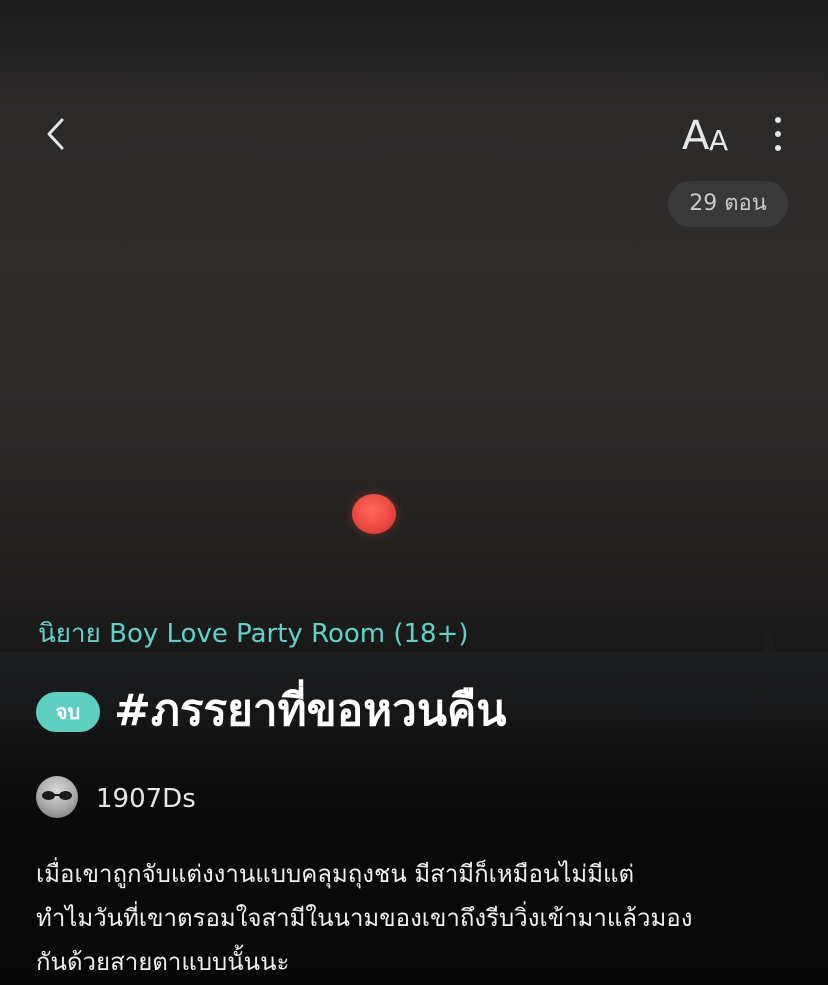 This screenshot has height=985, width=828. What do you see at coordinates (57, 797) in the screenshot?
I see `author-avatar` at bounding box center [57, 797].